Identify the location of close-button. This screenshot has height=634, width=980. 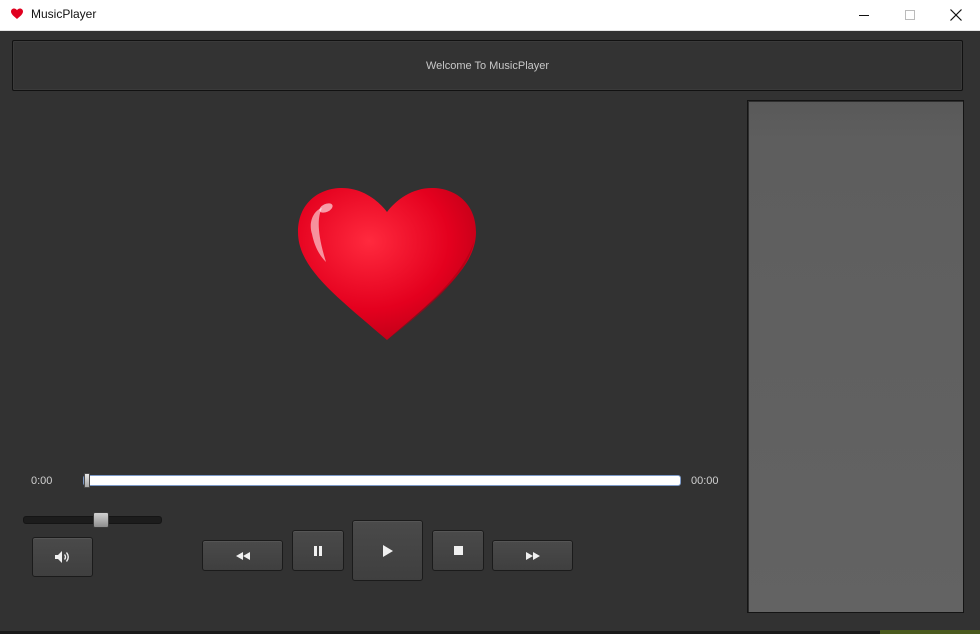
(956, 15).